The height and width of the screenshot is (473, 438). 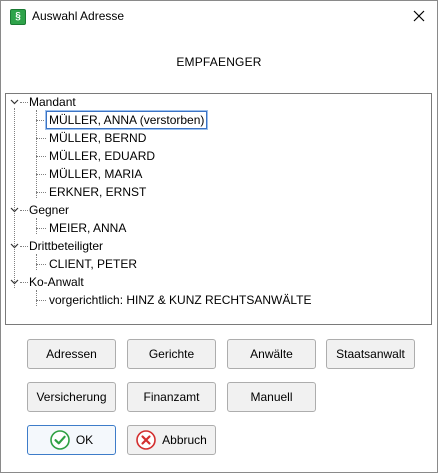 What do you see at coordinates (96, 174) in the screenshot?
I see `tree-item-label: MÜLLER, MARIA` at bounding box center [96, 174].